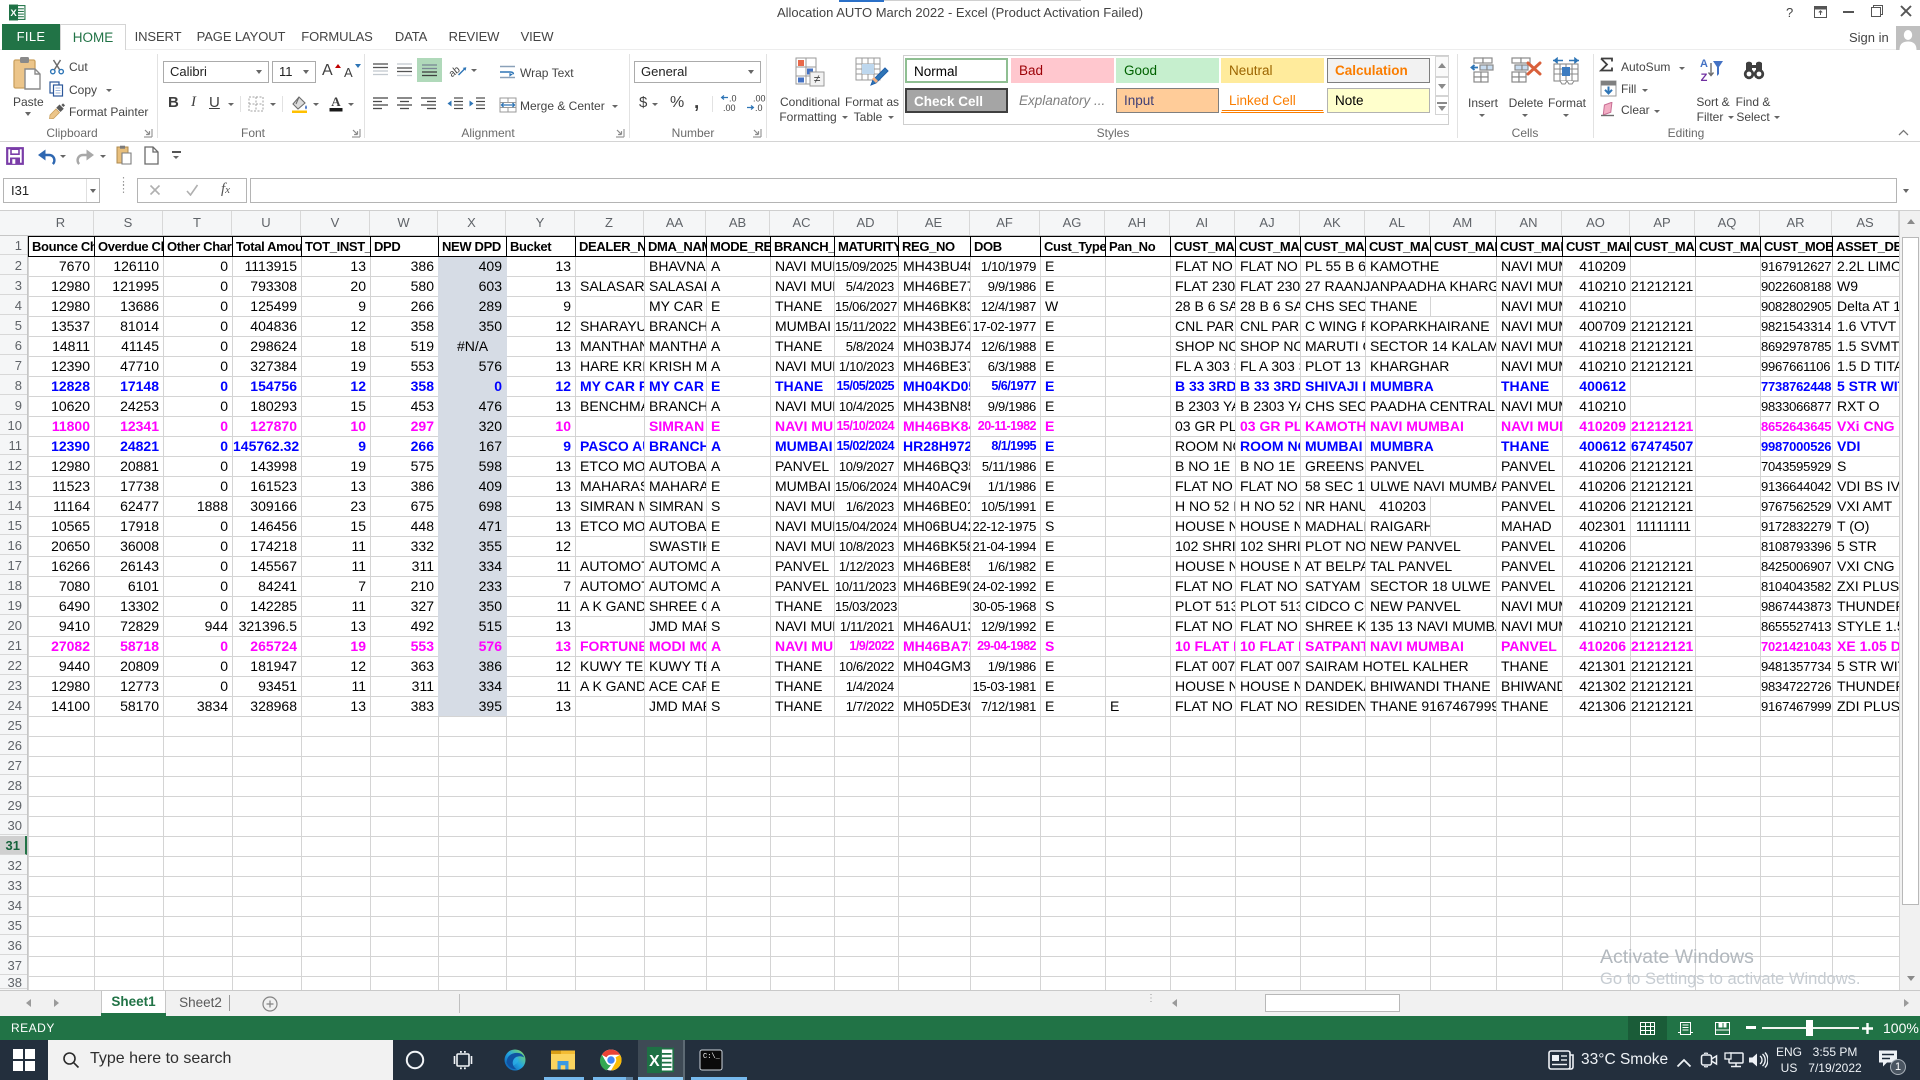 This screenshot has width=1920, height=1080. Describe the element at coordinates (712, 1057) in the screenshot. I see `svg-text: C:\_` at that location.